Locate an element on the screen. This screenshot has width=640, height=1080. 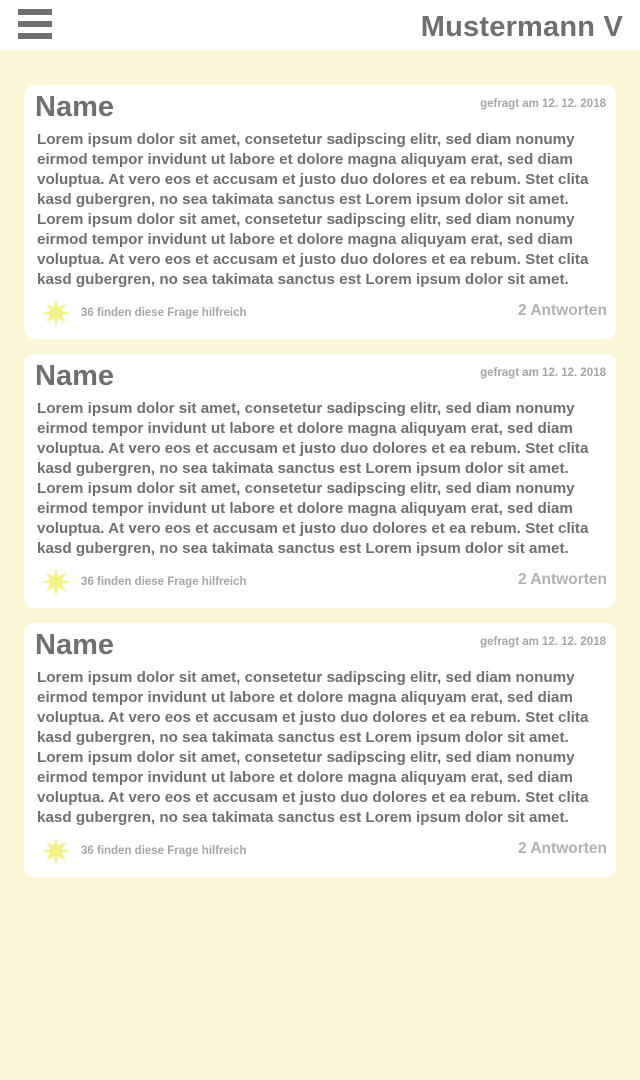
app-header: Mustermann V is located at coordinates (320, 25).